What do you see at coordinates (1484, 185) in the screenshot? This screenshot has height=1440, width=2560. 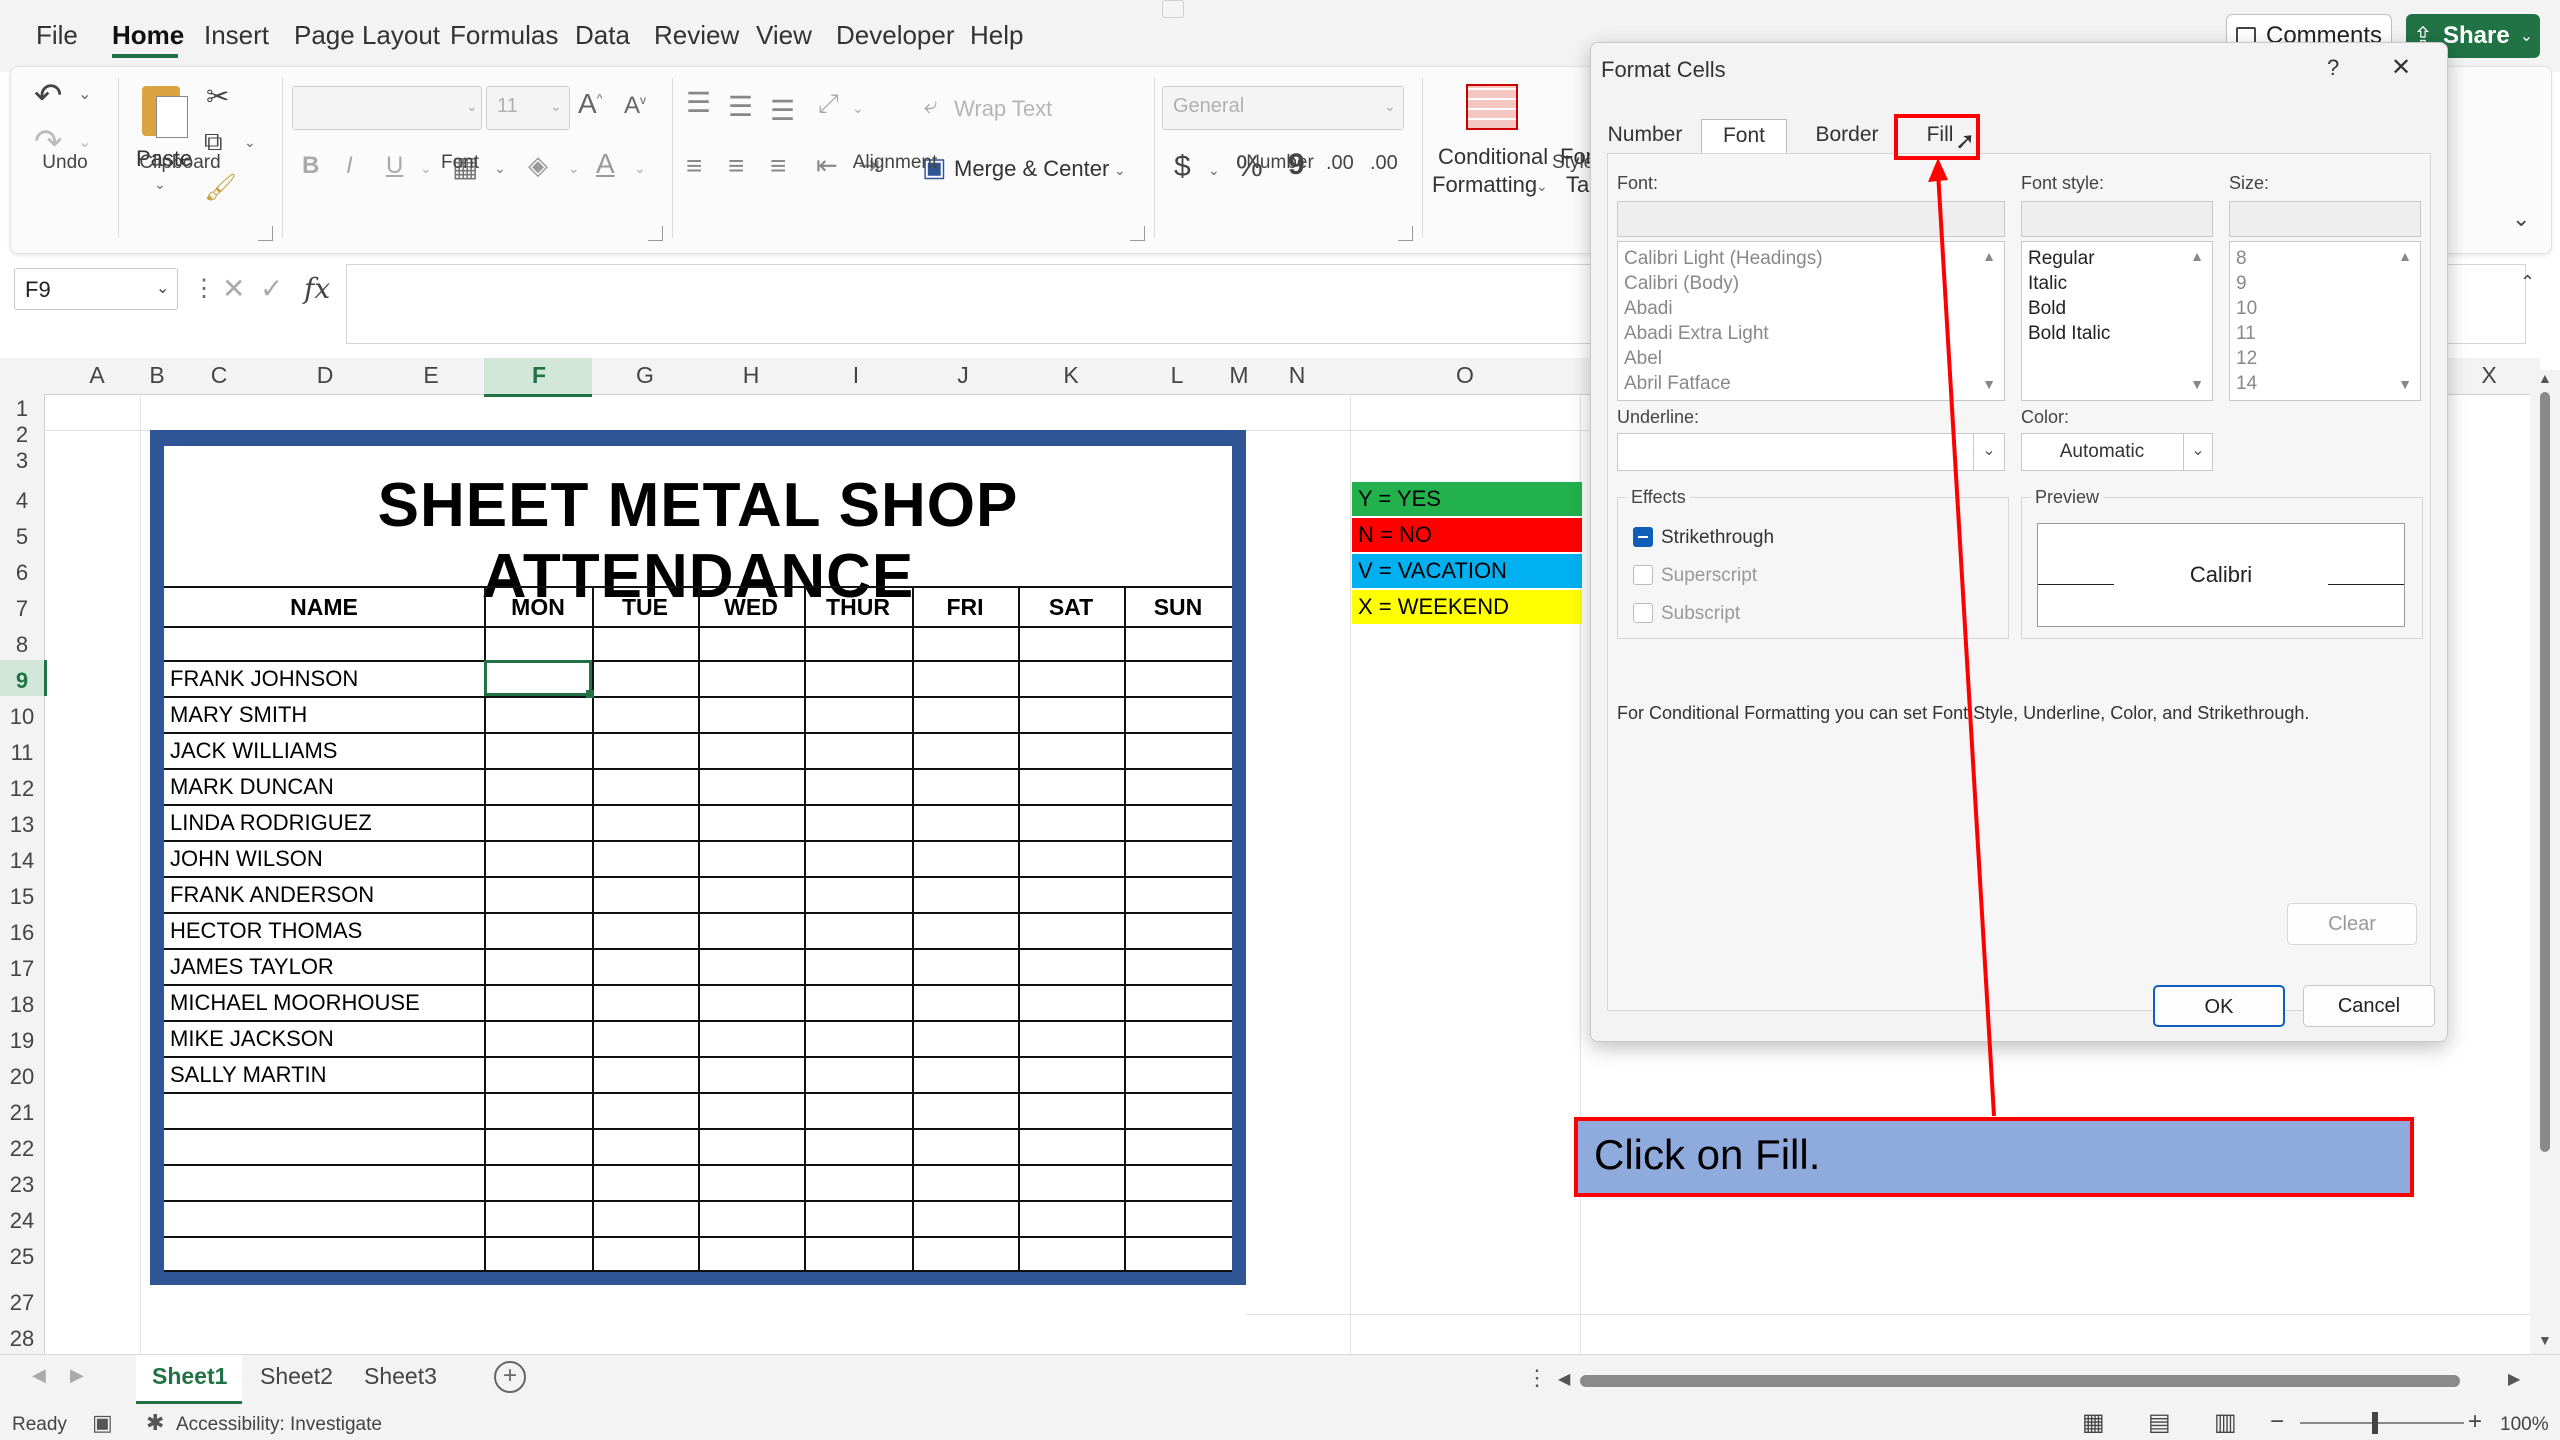 I see `conditional-formatting-button: Formatting` at bounding box center [1484, 185].